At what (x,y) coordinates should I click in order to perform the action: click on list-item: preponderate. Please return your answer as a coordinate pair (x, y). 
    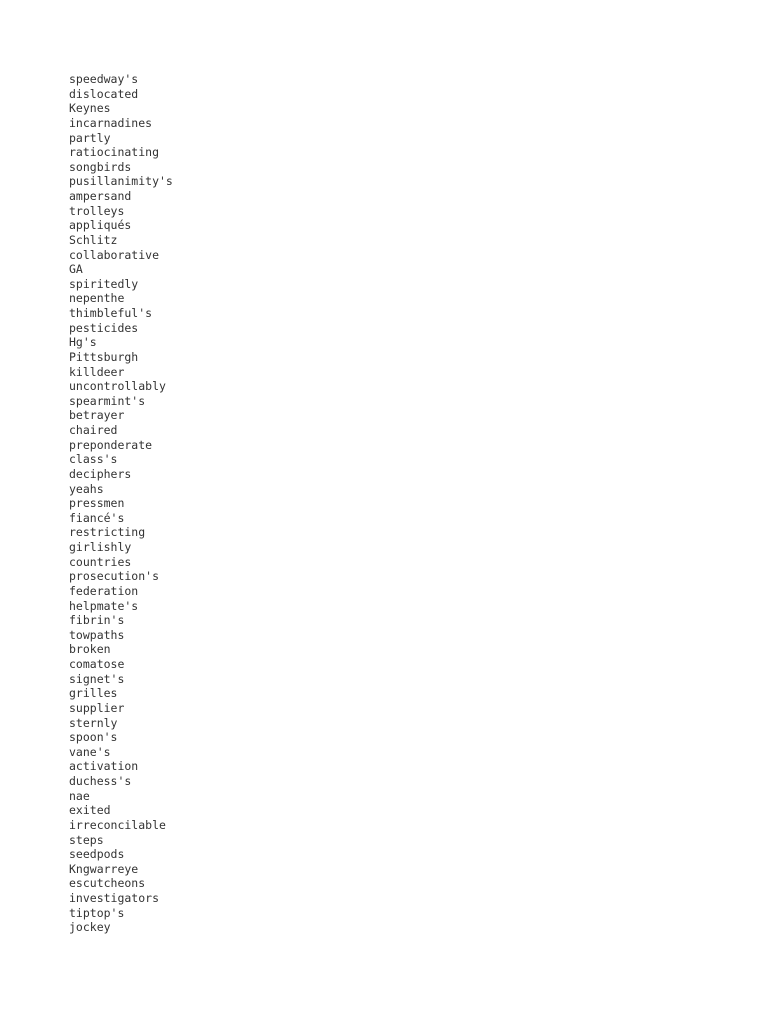
    Looking at the image, I should click on (111, 444).